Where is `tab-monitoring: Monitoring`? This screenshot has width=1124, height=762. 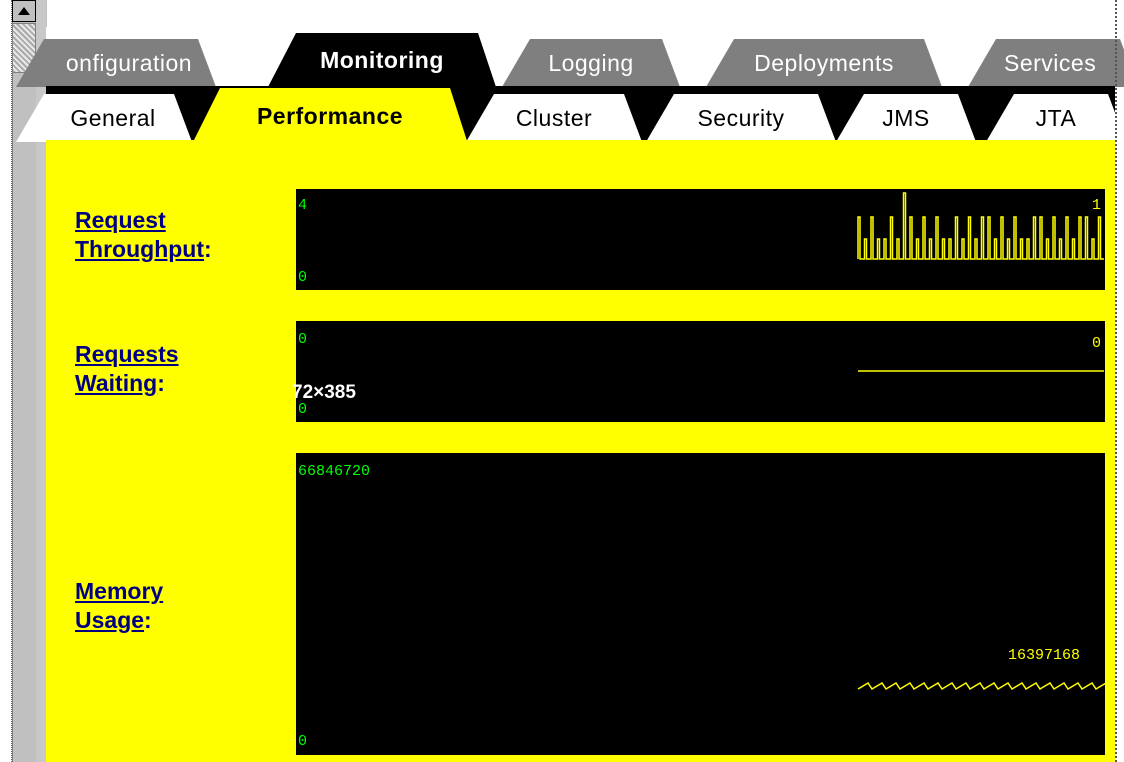
tab-monitoring: Monitoring is located at coordinates (382, 60).